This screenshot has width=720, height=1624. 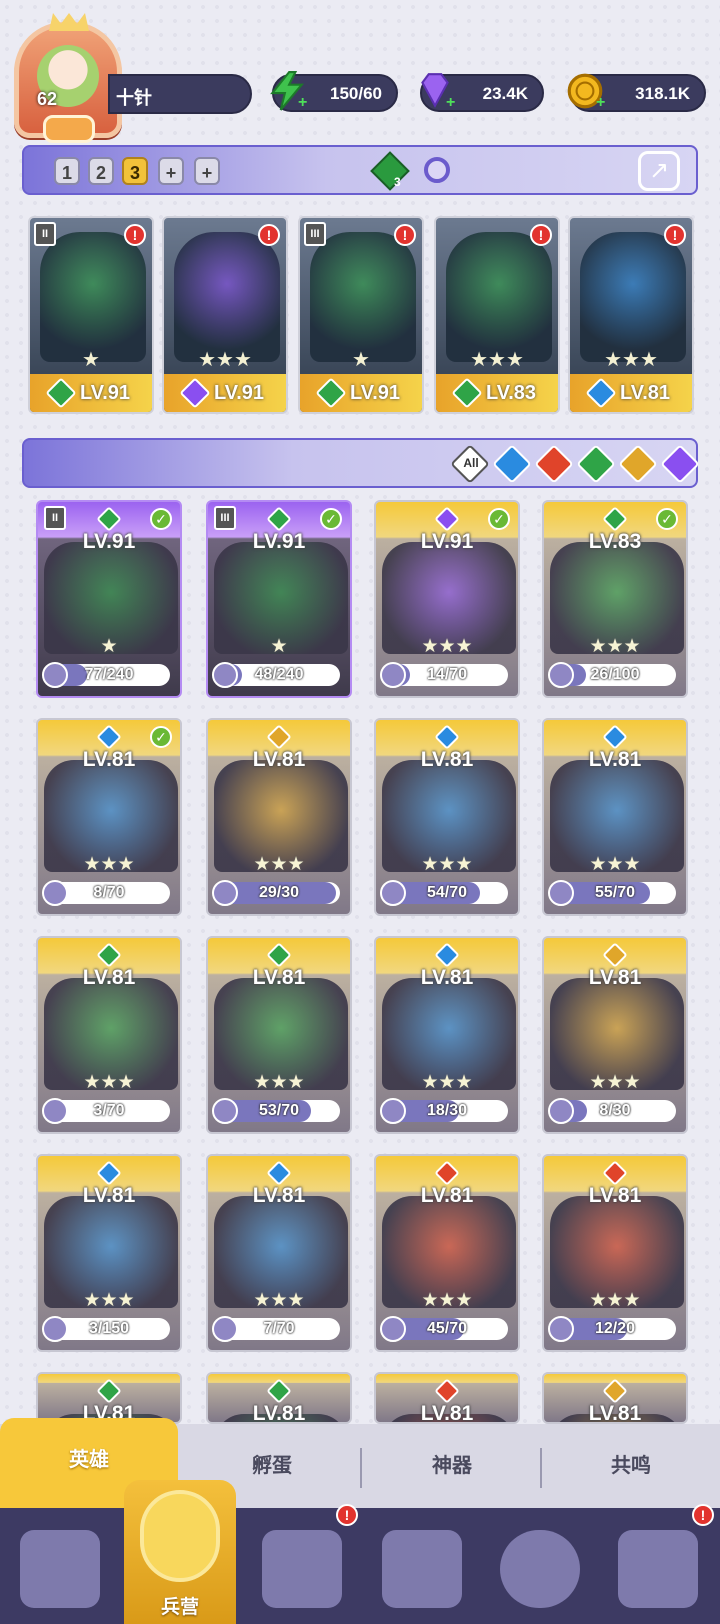 I want to click on hero-card: LV.81 ★★★ 29/30, so click(x=279, y=817).